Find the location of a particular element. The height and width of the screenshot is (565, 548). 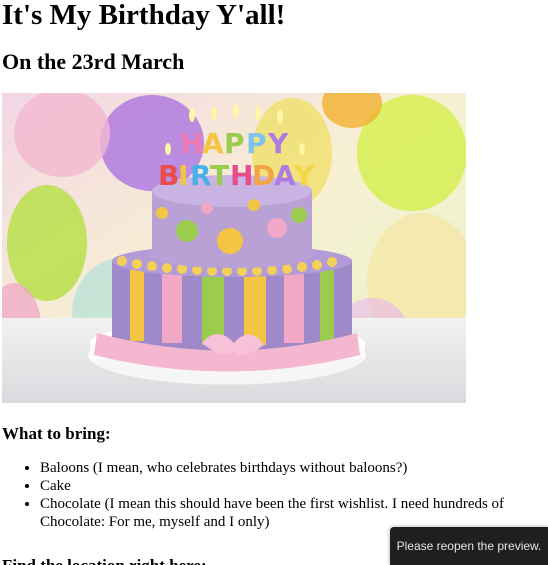

page-subtitle: On the 23rd March is located at coordinates (93, 61).